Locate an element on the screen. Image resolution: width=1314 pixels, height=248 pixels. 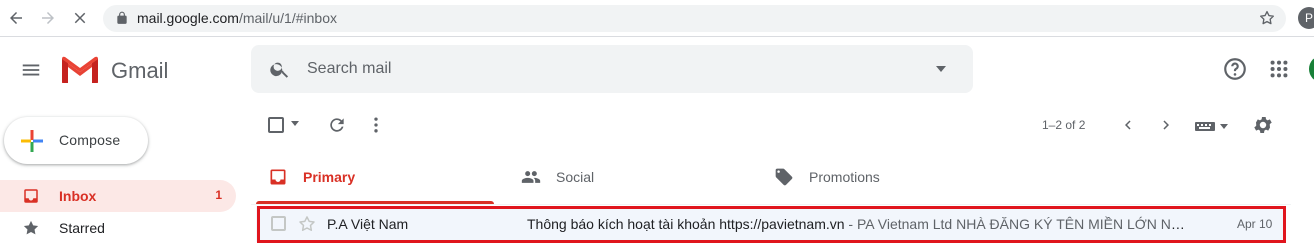
selected-tab-indicator is located at coordinates (375, 202).